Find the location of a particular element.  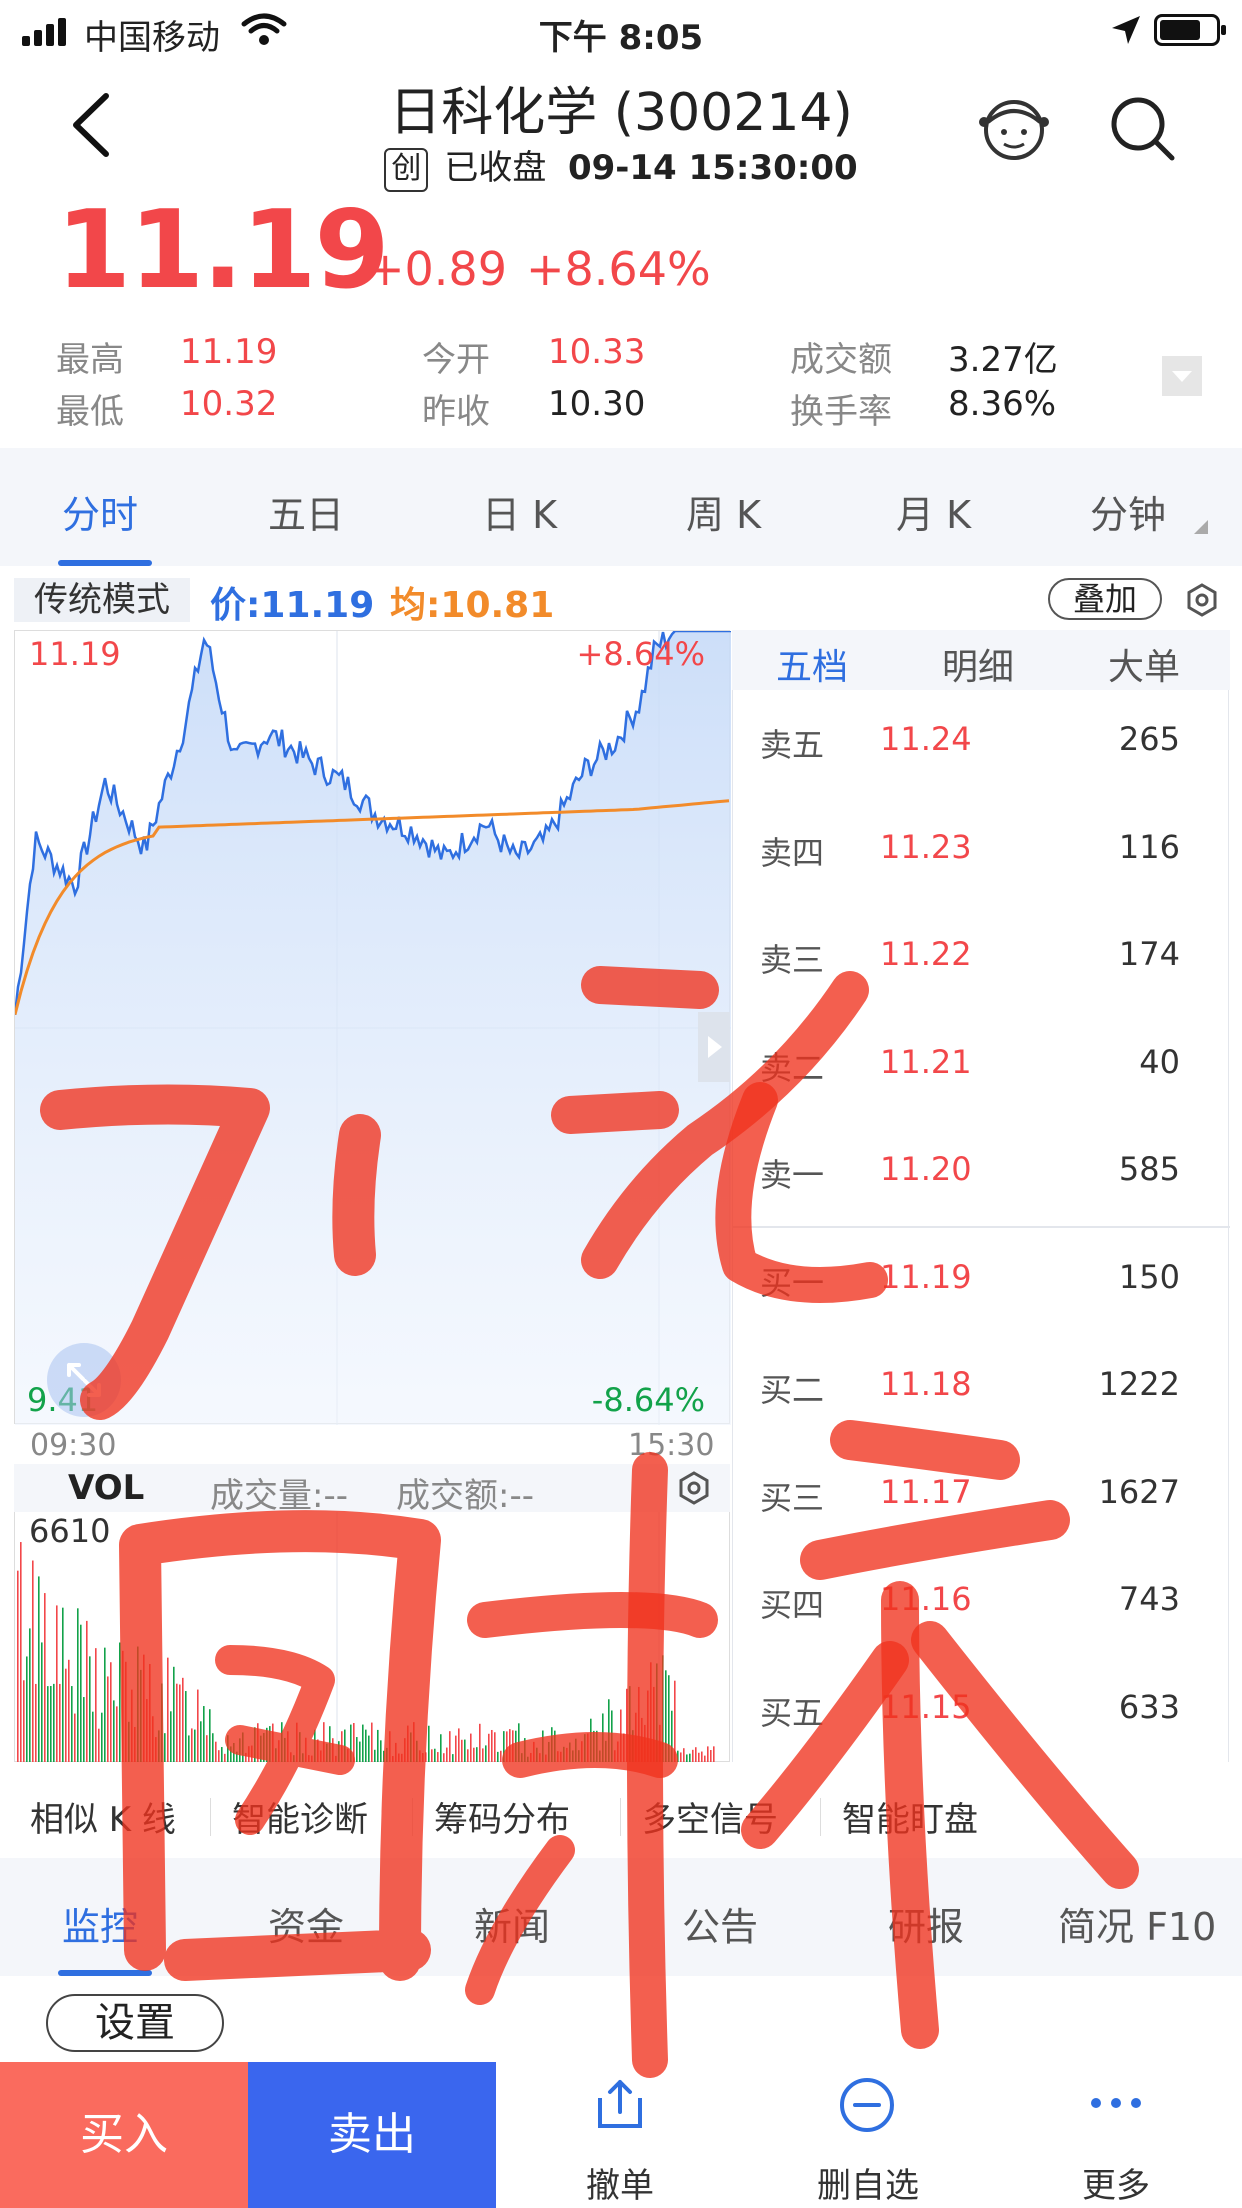

orderbook-tab-detail: 明细 is located at coordinates (978, 664).